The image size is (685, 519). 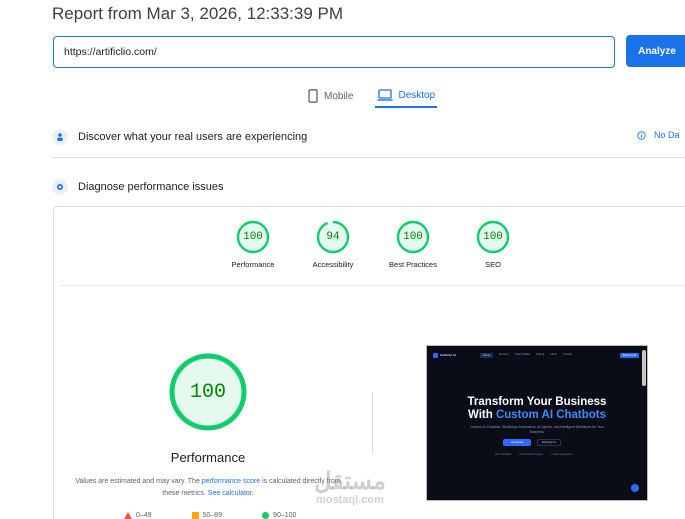 I want to click on gauge-accessibility: 94 Accessibility, so click(x=333, y=244).